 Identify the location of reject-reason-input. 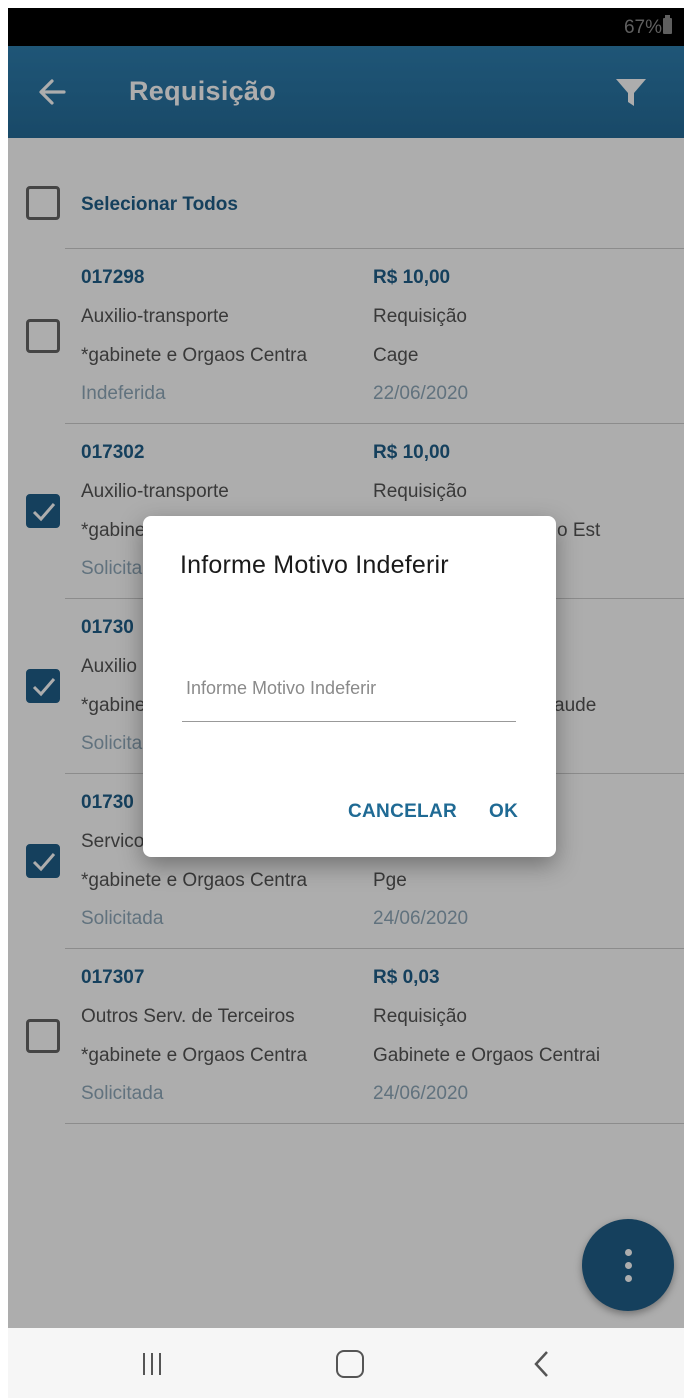
(349, 689).